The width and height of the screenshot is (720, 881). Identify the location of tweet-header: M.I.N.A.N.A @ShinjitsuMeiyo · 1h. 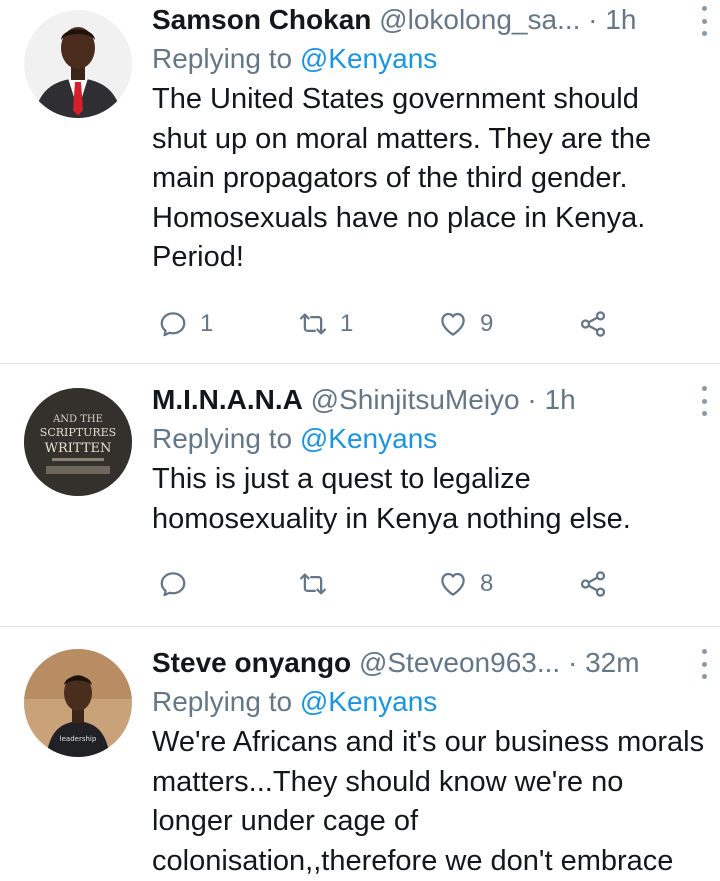
(429, 400).